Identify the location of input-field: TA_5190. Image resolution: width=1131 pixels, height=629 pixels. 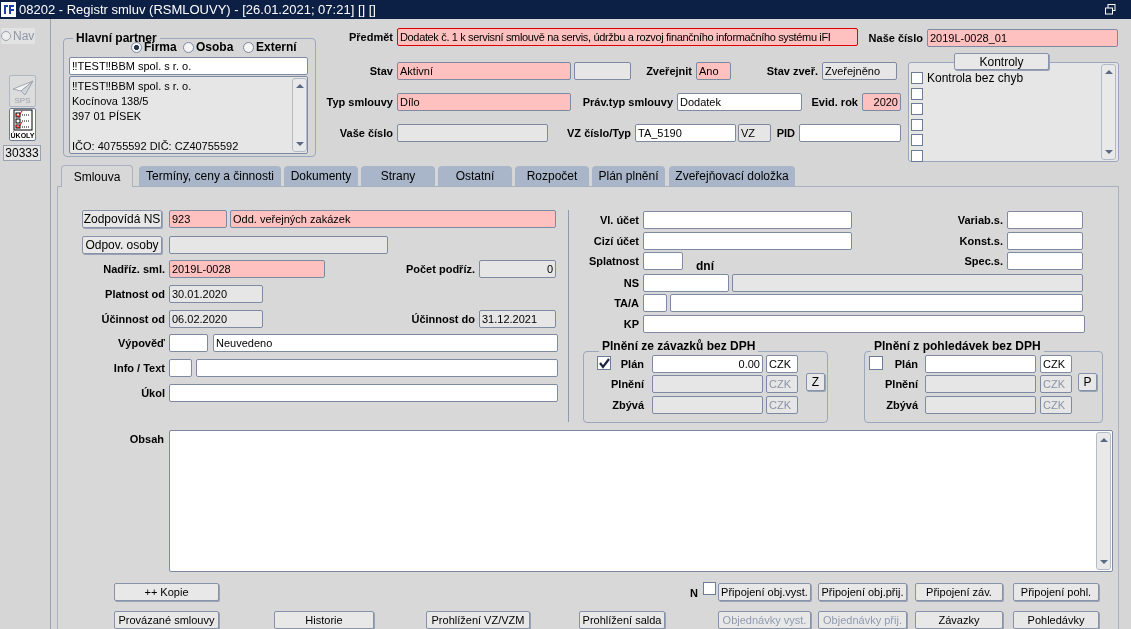
(685, 133).